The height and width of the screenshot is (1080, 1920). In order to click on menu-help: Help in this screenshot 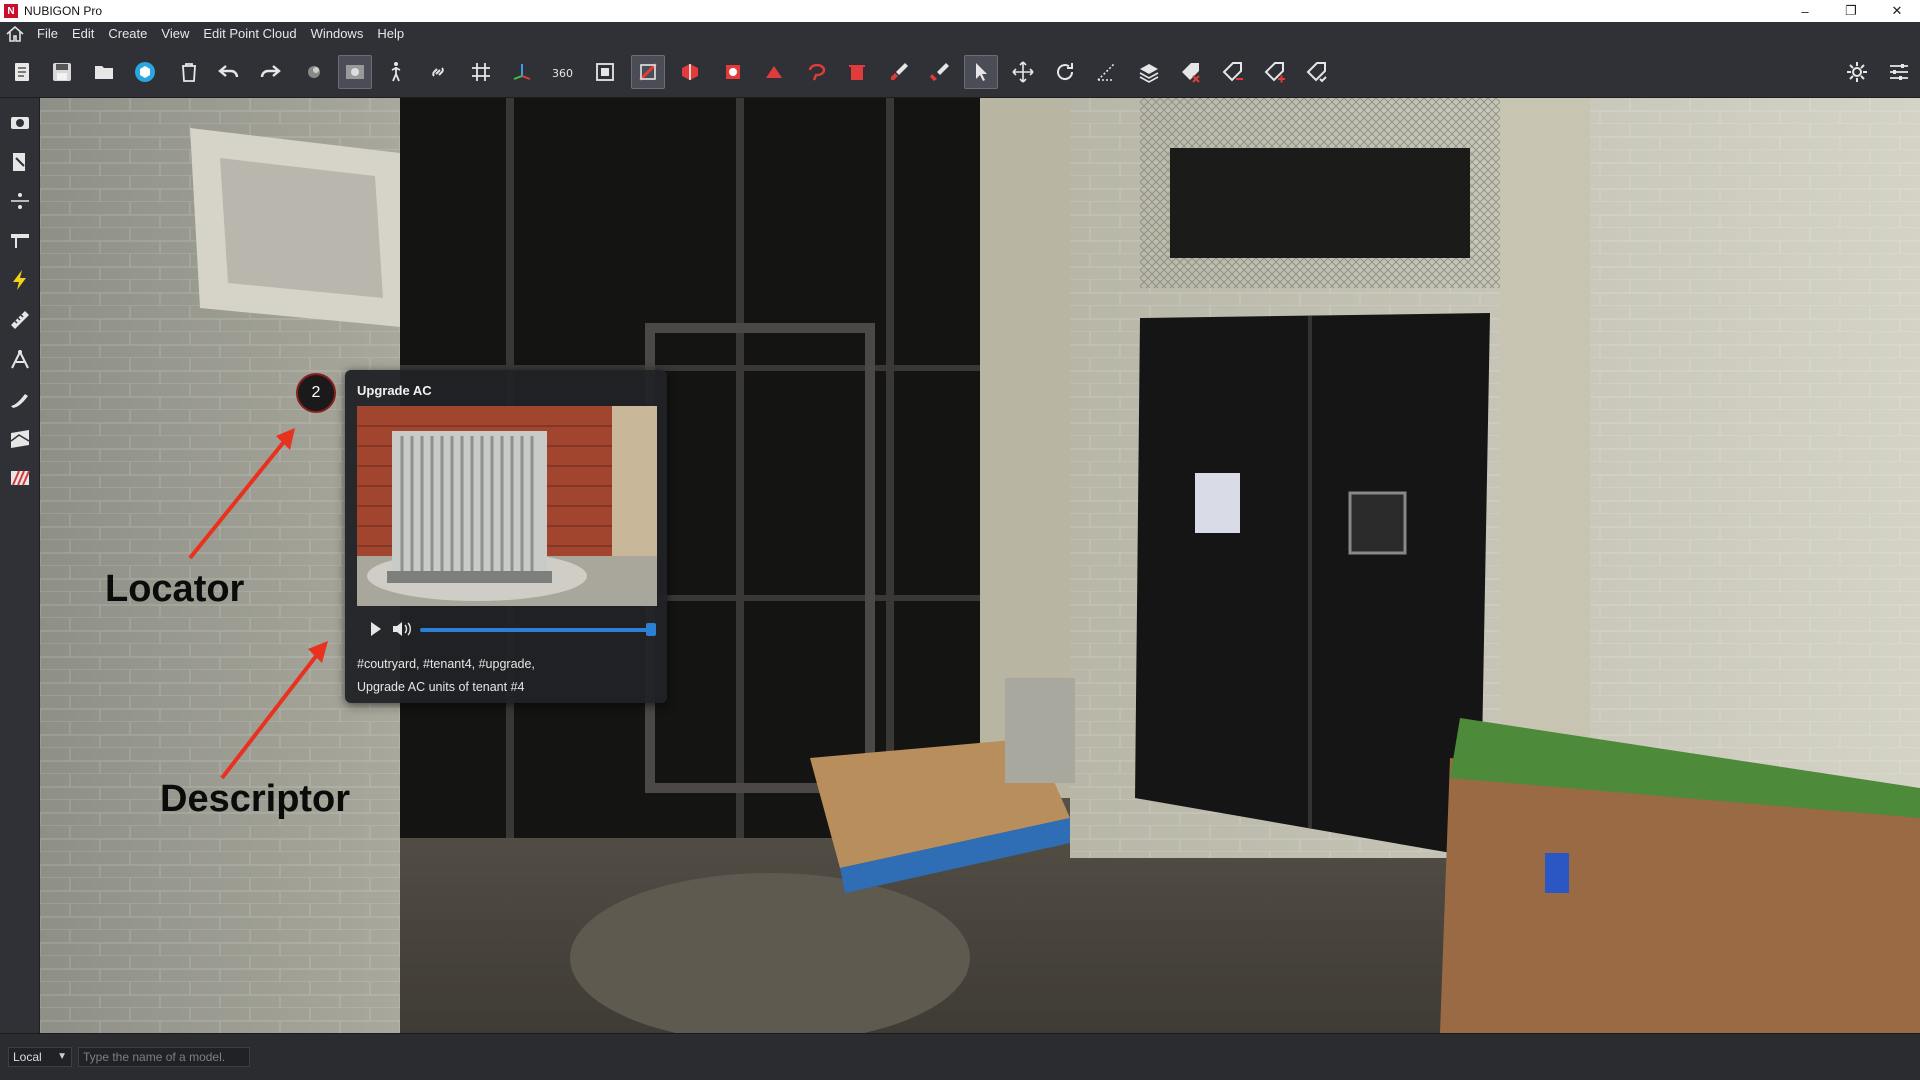, I will do `click(390, 34)`.